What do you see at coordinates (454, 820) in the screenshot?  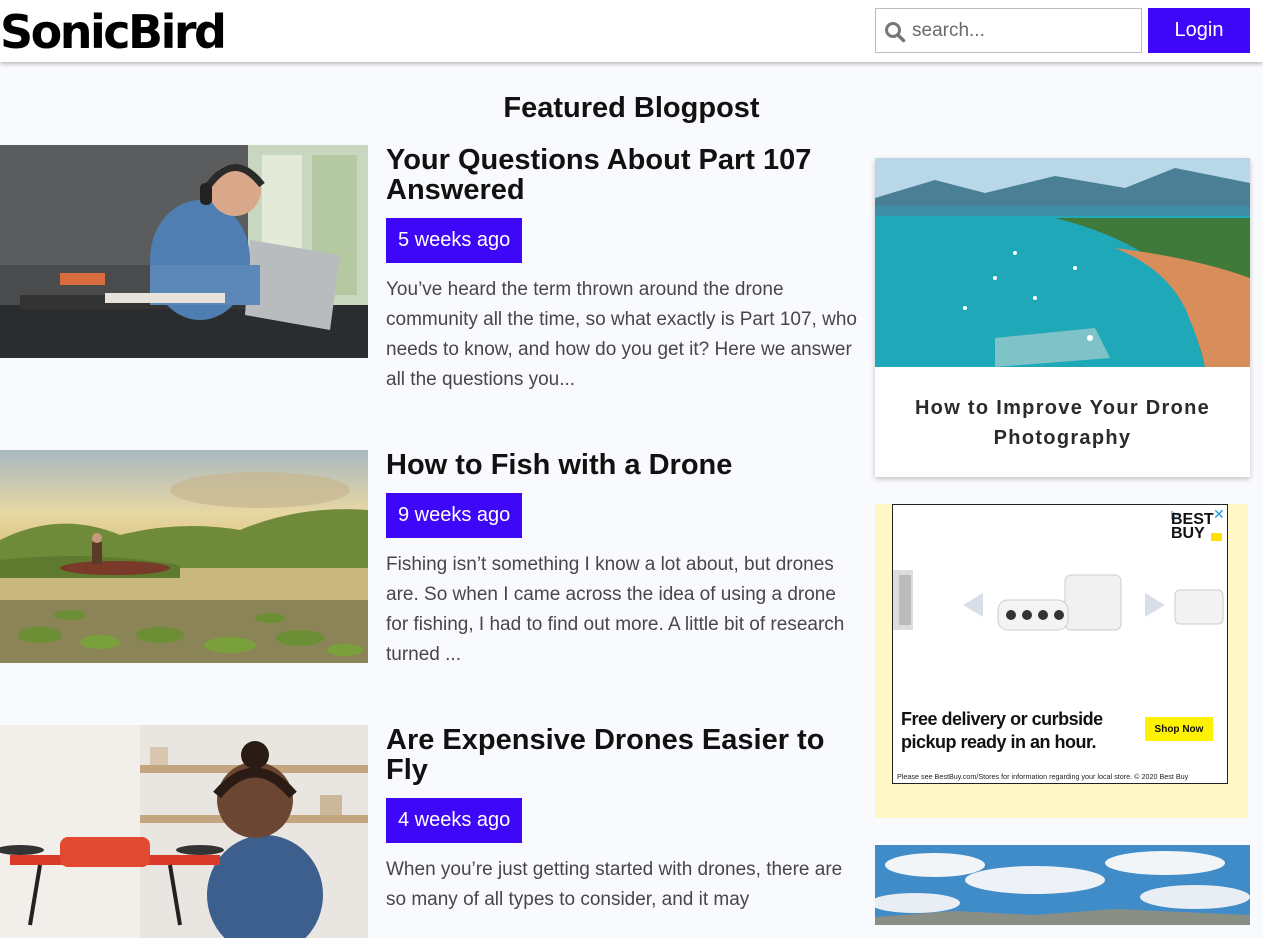 I see `post-date-badge: 4 weeks ago` at bounding box center [454, 820].